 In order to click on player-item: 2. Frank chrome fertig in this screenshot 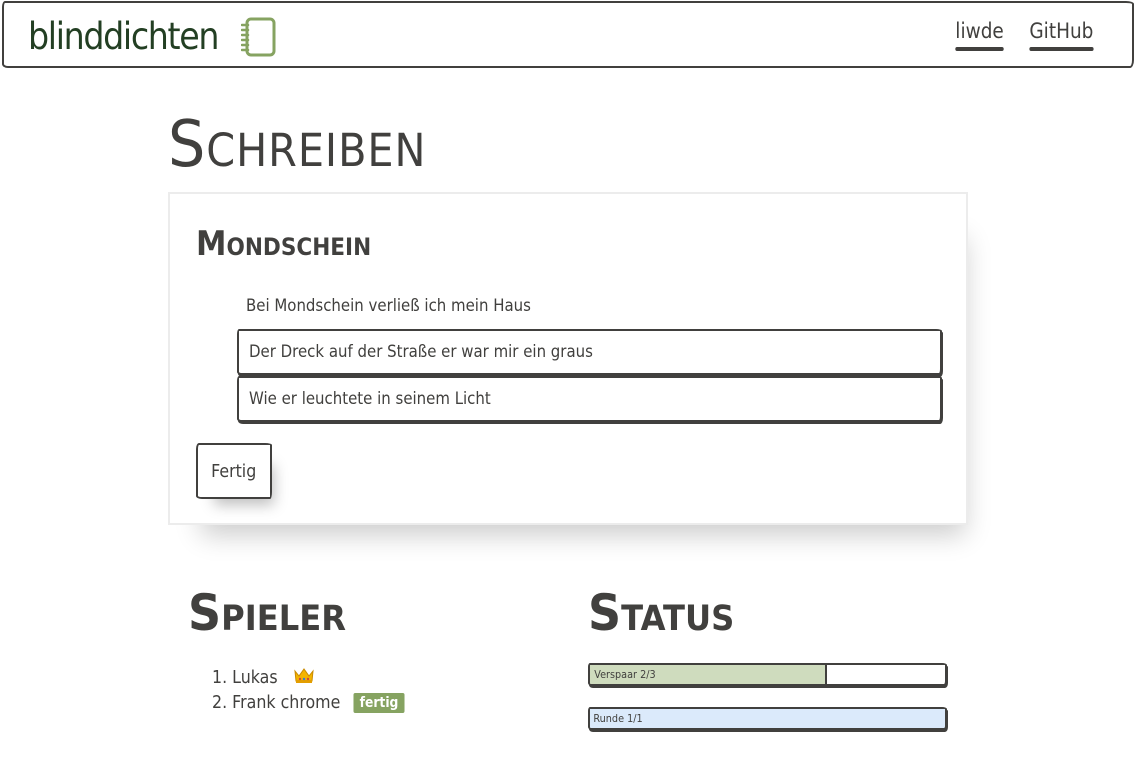, I will do `click(310, 702)`.